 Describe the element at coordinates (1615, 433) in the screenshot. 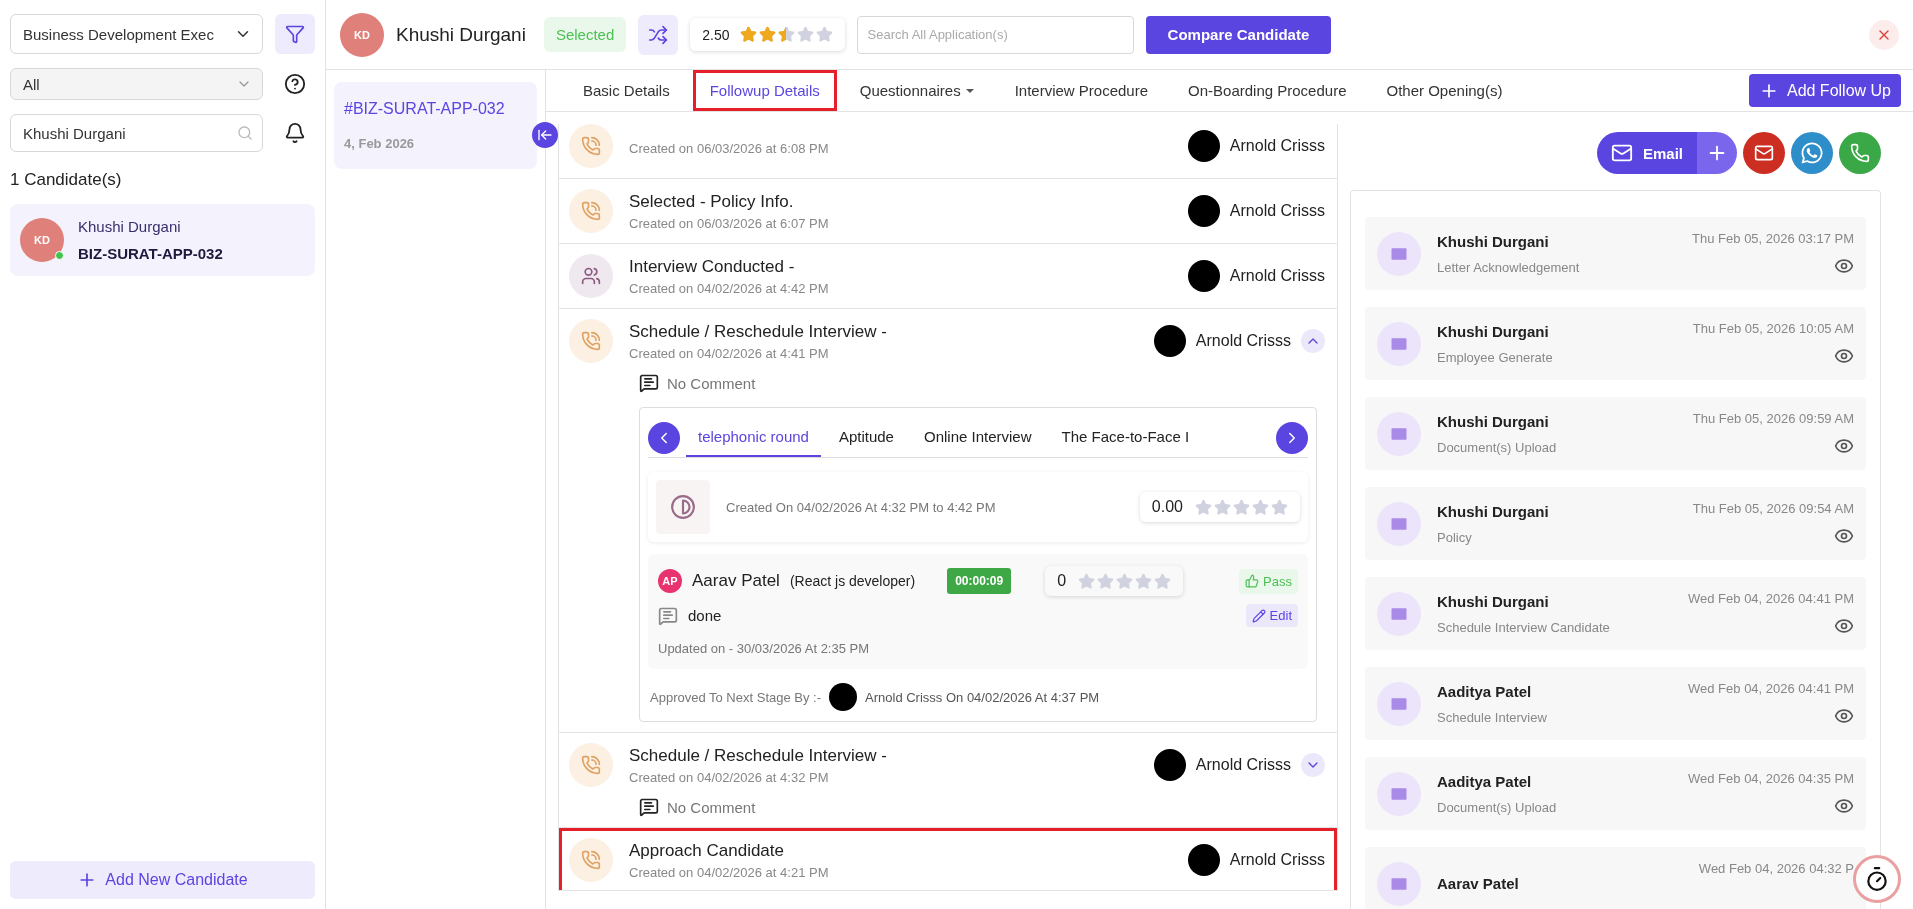

I see `email-card: Khushi Durgani Document(s) Upload Thu Feb 05, 2026 09:59 AM` at that location.